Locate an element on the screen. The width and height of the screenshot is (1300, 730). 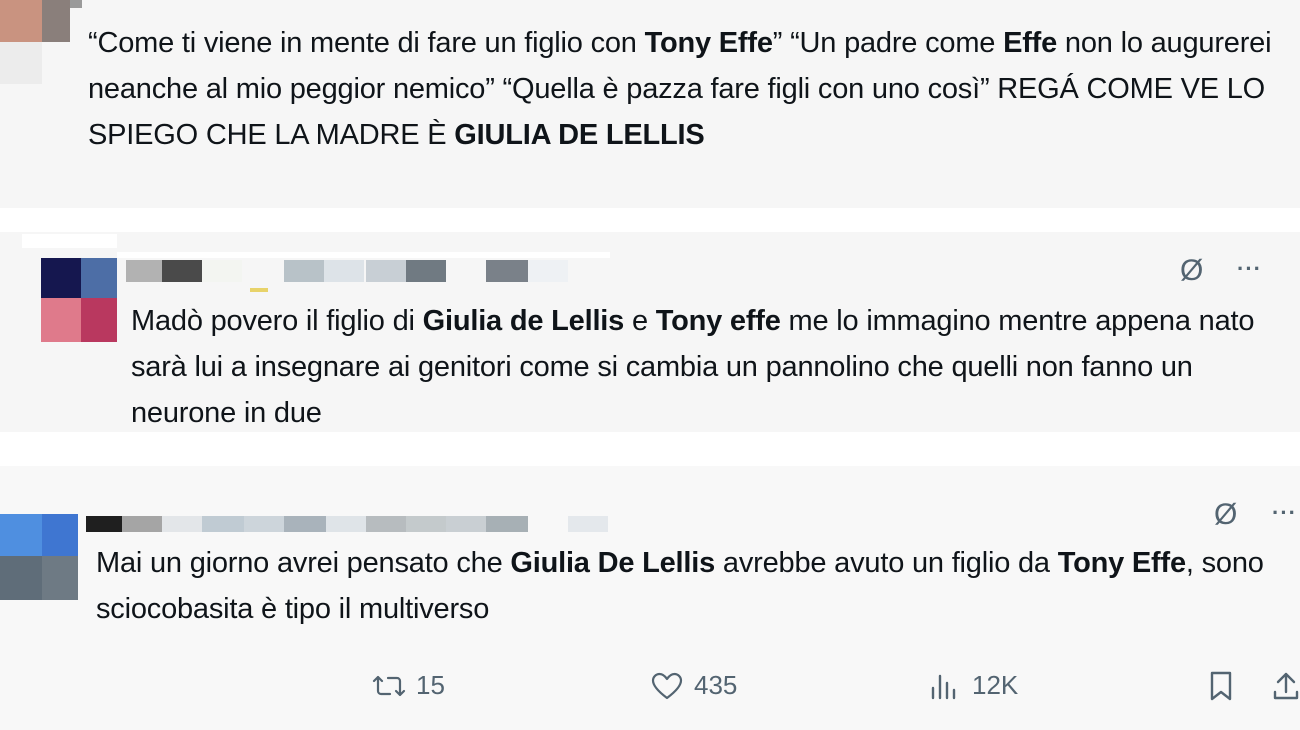
retweet-count: 15 is located at coordinates (430, 685).